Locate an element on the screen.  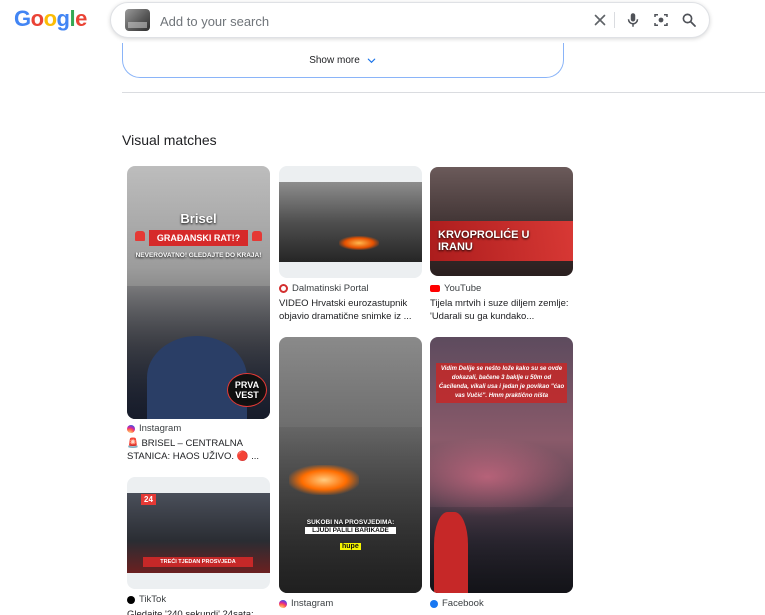
section-divider is located at coordinates (443, 92).